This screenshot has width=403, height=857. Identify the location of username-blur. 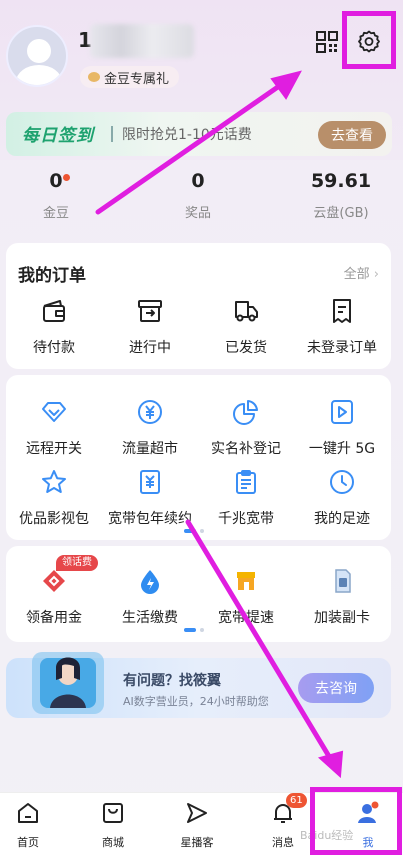
(142, 41).